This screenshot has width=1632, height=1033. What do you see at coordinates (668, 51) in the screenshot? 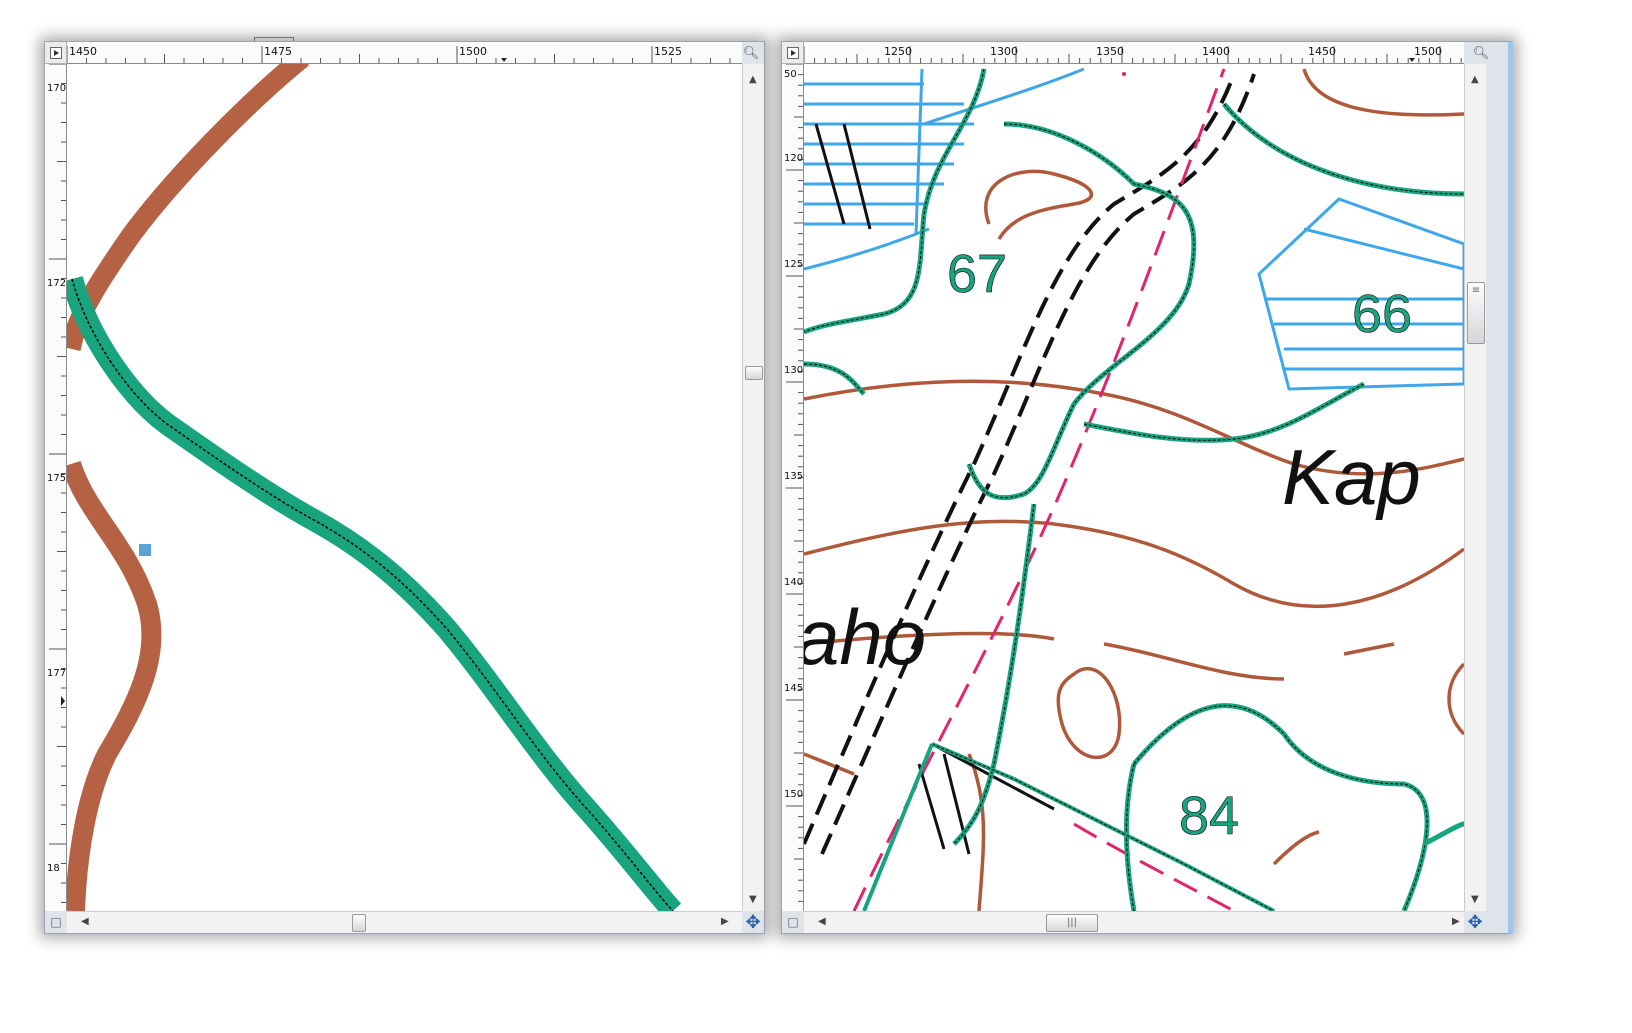
I see `ruler-label: 1525` at bounding box center [668, 51].